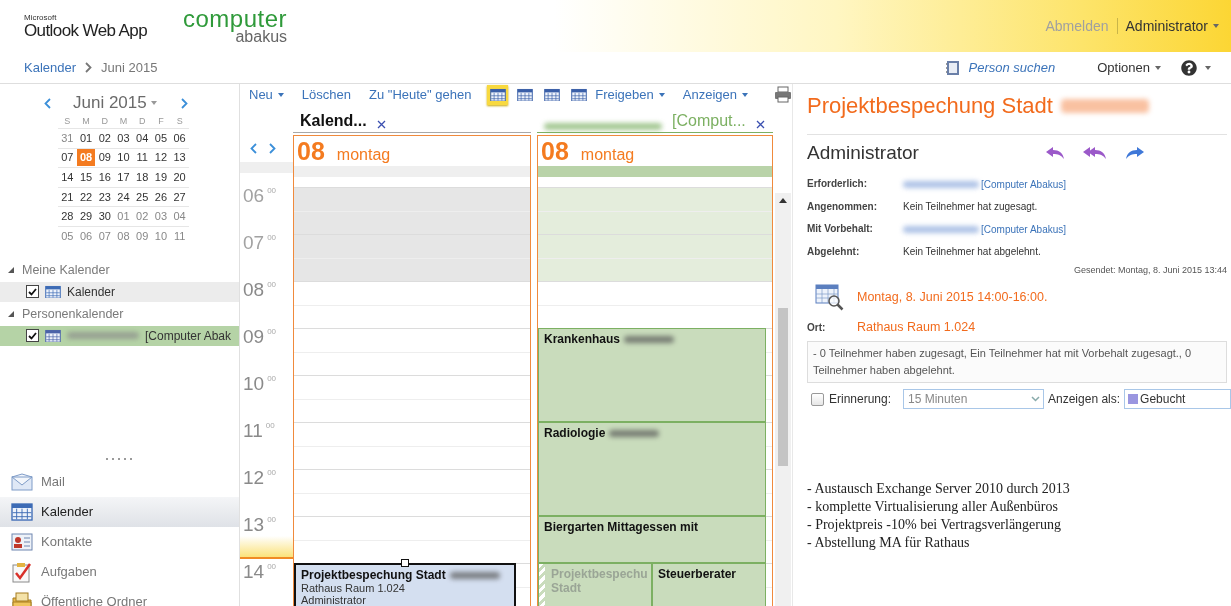 This screenshot has height=606, width=1231. I want to click on previous-day-button, so click(253, 148).